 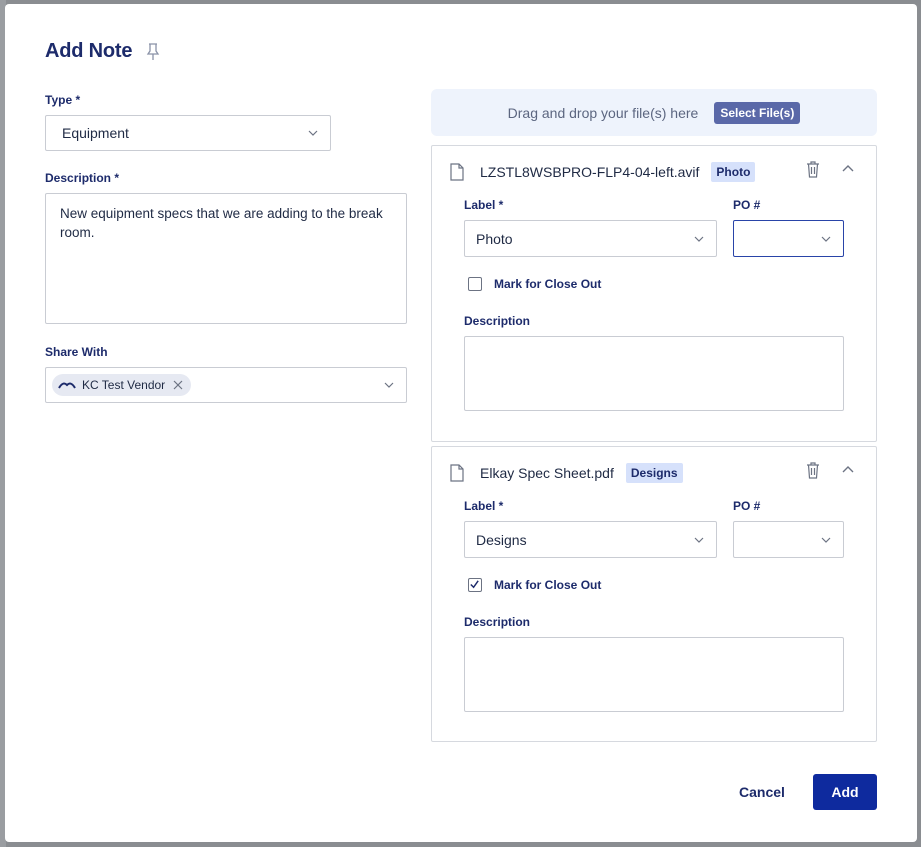 What do you see at coordinates (590, 172) in the screenshot?
I see `file-name: LZSTL8WSBPRO-FLP4-04-left.avif` at bounding box center [590, 172].